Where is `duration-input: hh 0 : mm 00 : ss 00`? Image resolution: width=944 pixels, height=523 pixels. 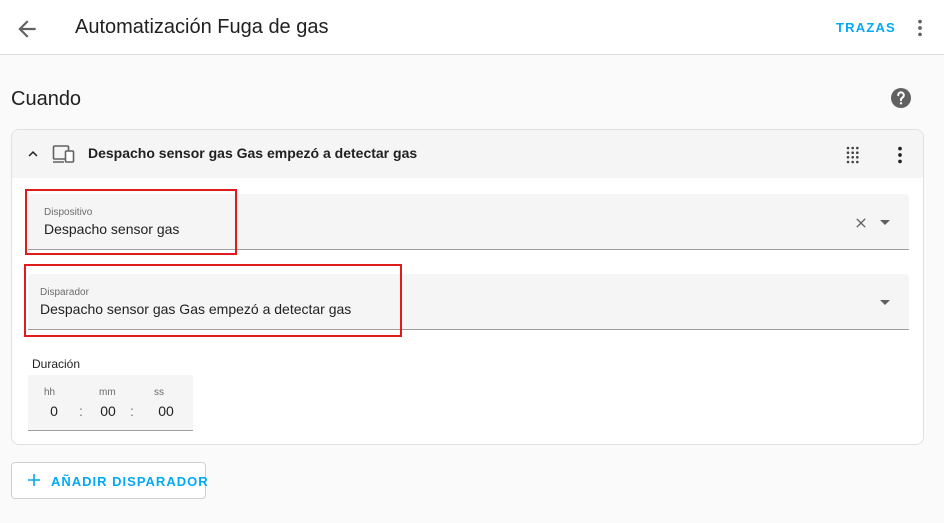 duration-input: hh 0 : mm 00 : ss 00 is located at coordinates (110, 403).